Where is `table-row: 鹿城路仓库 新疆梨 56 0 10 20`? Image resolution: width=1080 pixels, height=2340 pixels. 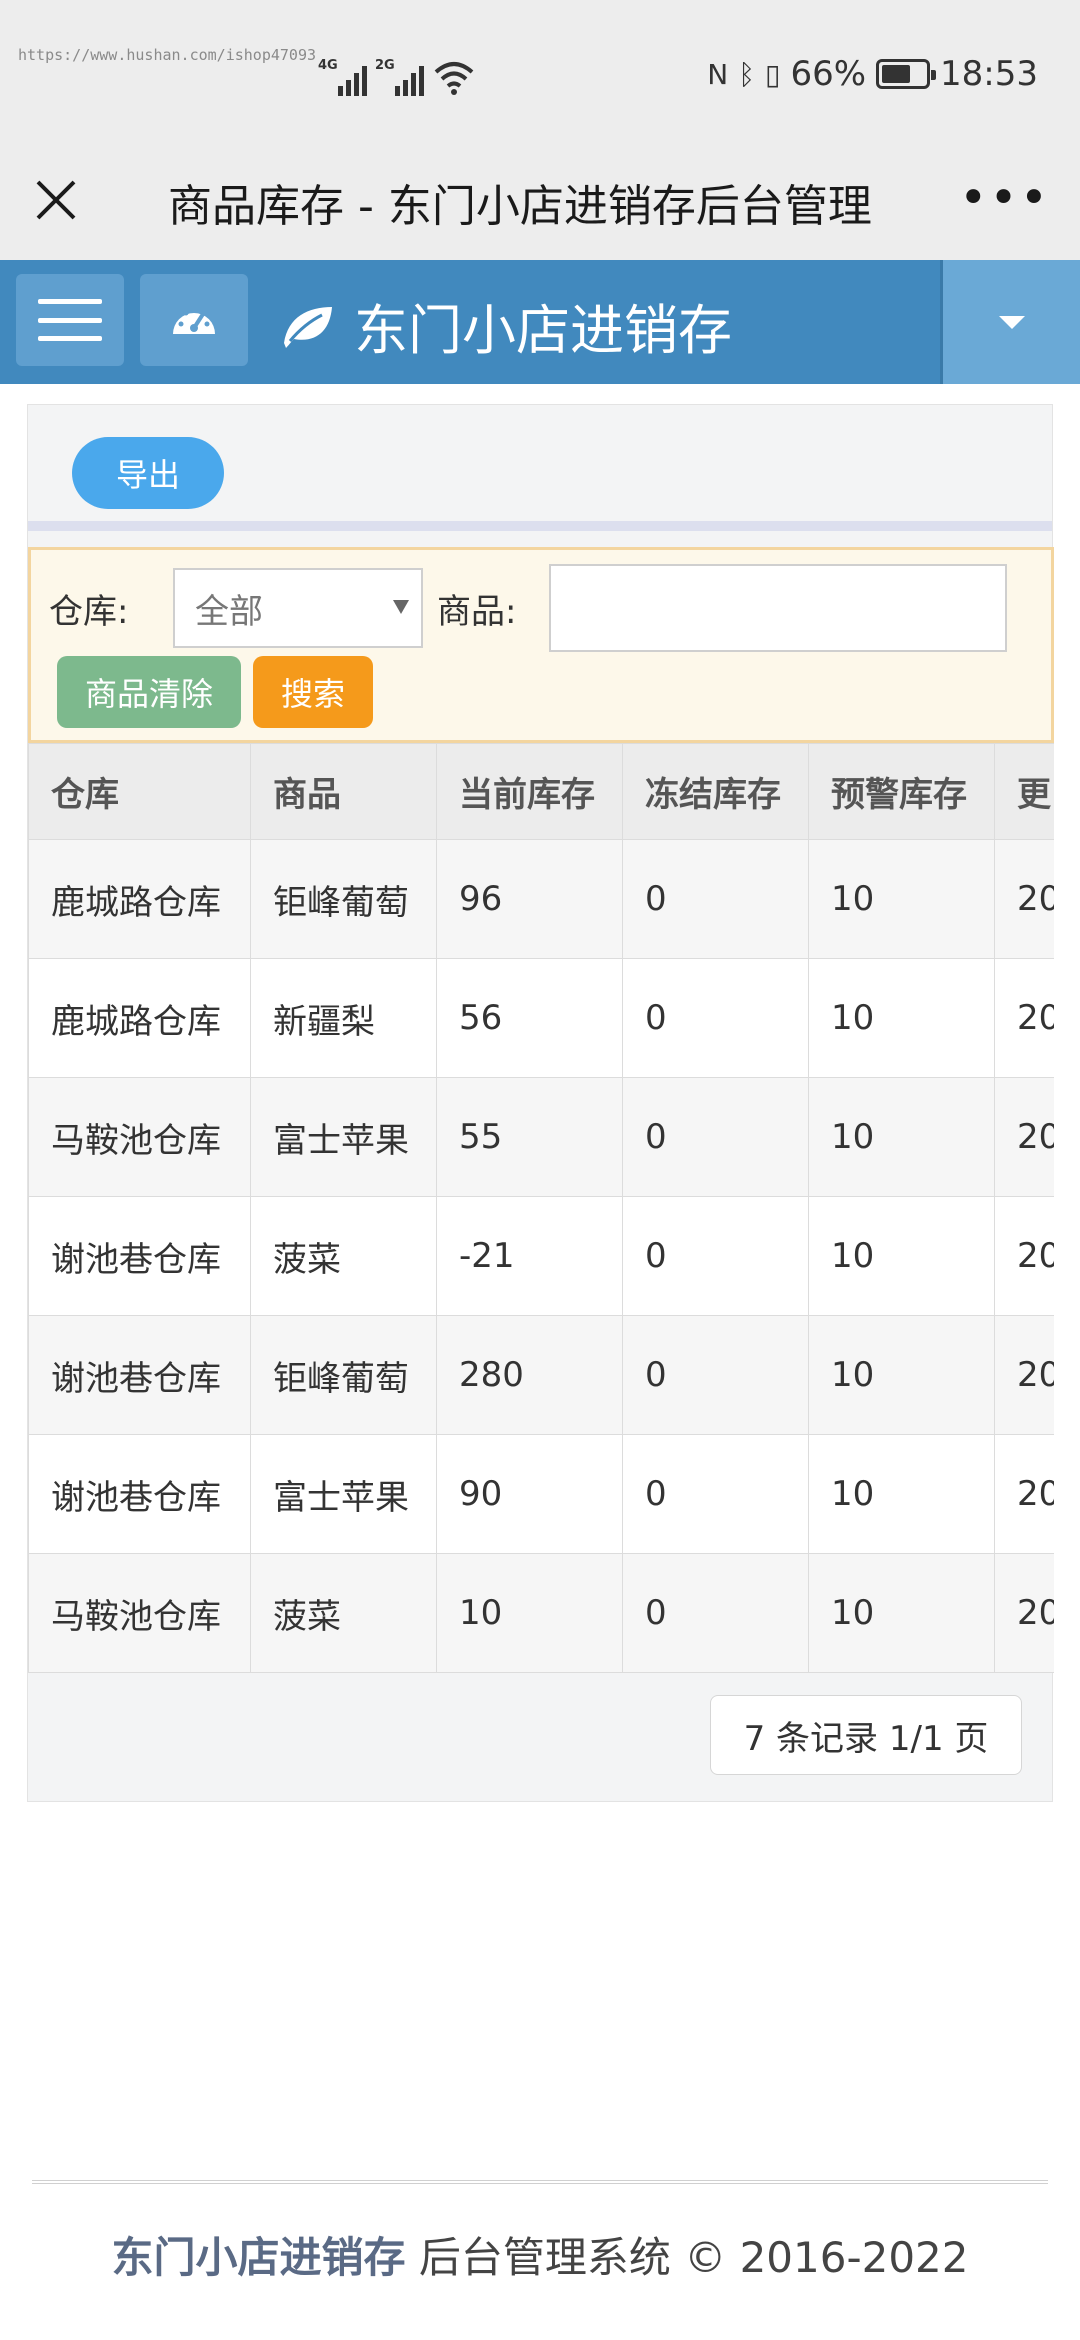
table-row: 鹿城路仓库 新疆梨 56 0 10 20 is located at coordinates (541, 1018).